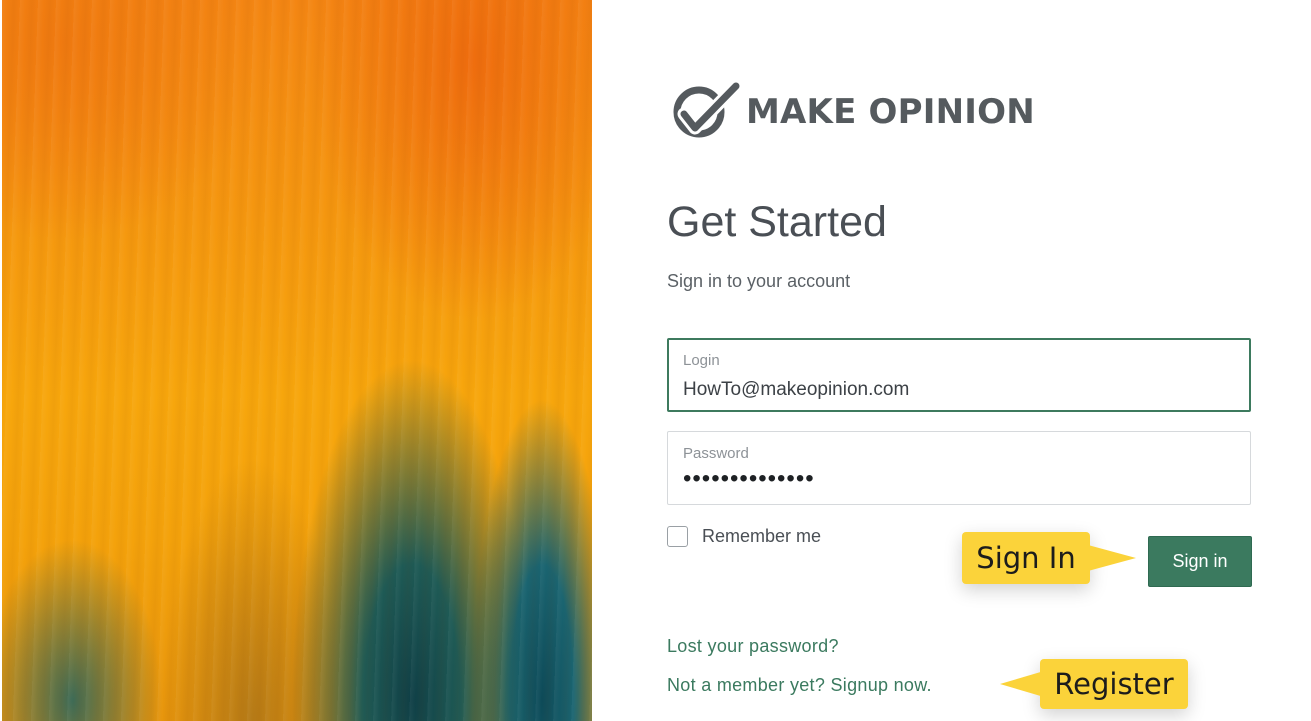 This screenshot has width=1311, height=721. What do you see at coordinates (777, 222) in the screenshot?
I see `page-title: Get Started` at bounding box center [777, 222].